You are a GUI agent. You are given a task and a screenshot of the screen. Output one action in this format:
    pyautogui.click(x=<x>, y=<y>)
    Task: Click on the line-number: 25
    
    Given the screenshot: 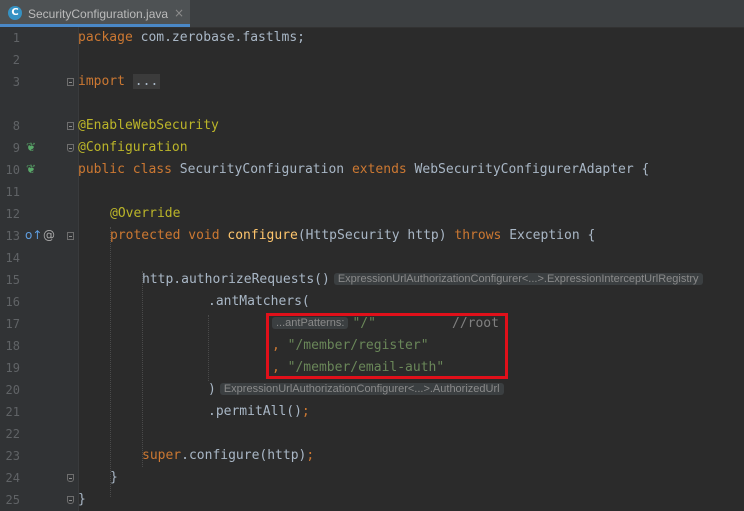 What is the action you would take?
    pyautogui.click(x=12, y=500)
    